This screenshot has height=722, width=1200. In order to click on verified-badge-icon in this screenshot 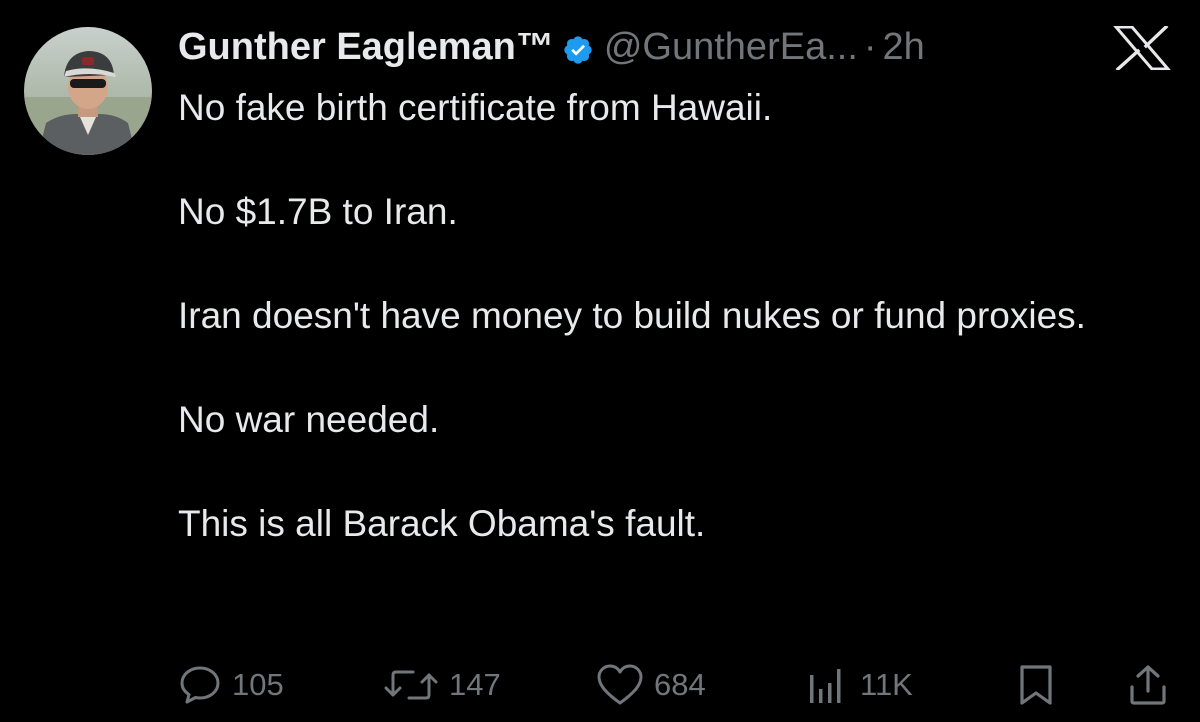, I will do `click(578, 47)`.